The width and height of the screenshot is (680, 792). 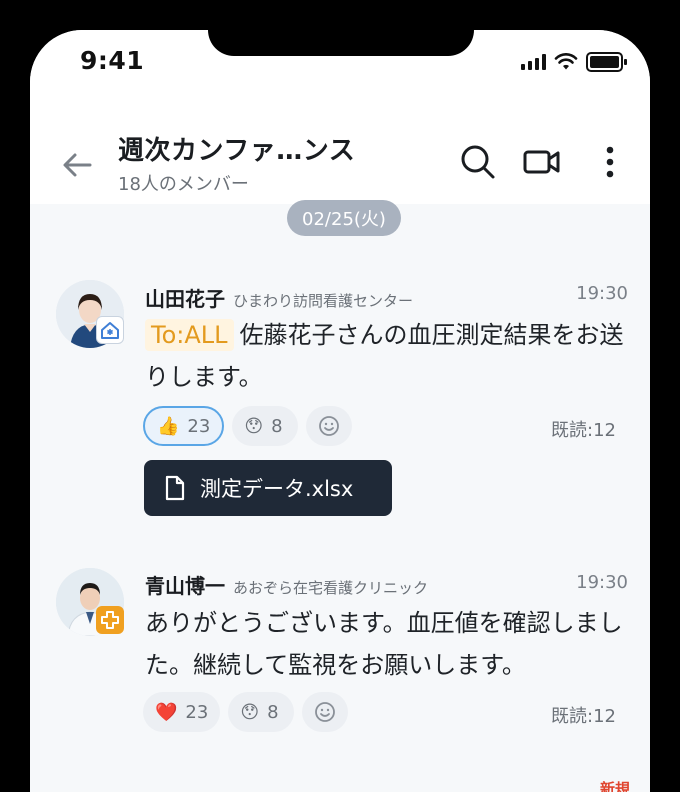 I want to click on sender-name: 山田花子 ひまわり訪問看護センター, so click(x=279, y=297).